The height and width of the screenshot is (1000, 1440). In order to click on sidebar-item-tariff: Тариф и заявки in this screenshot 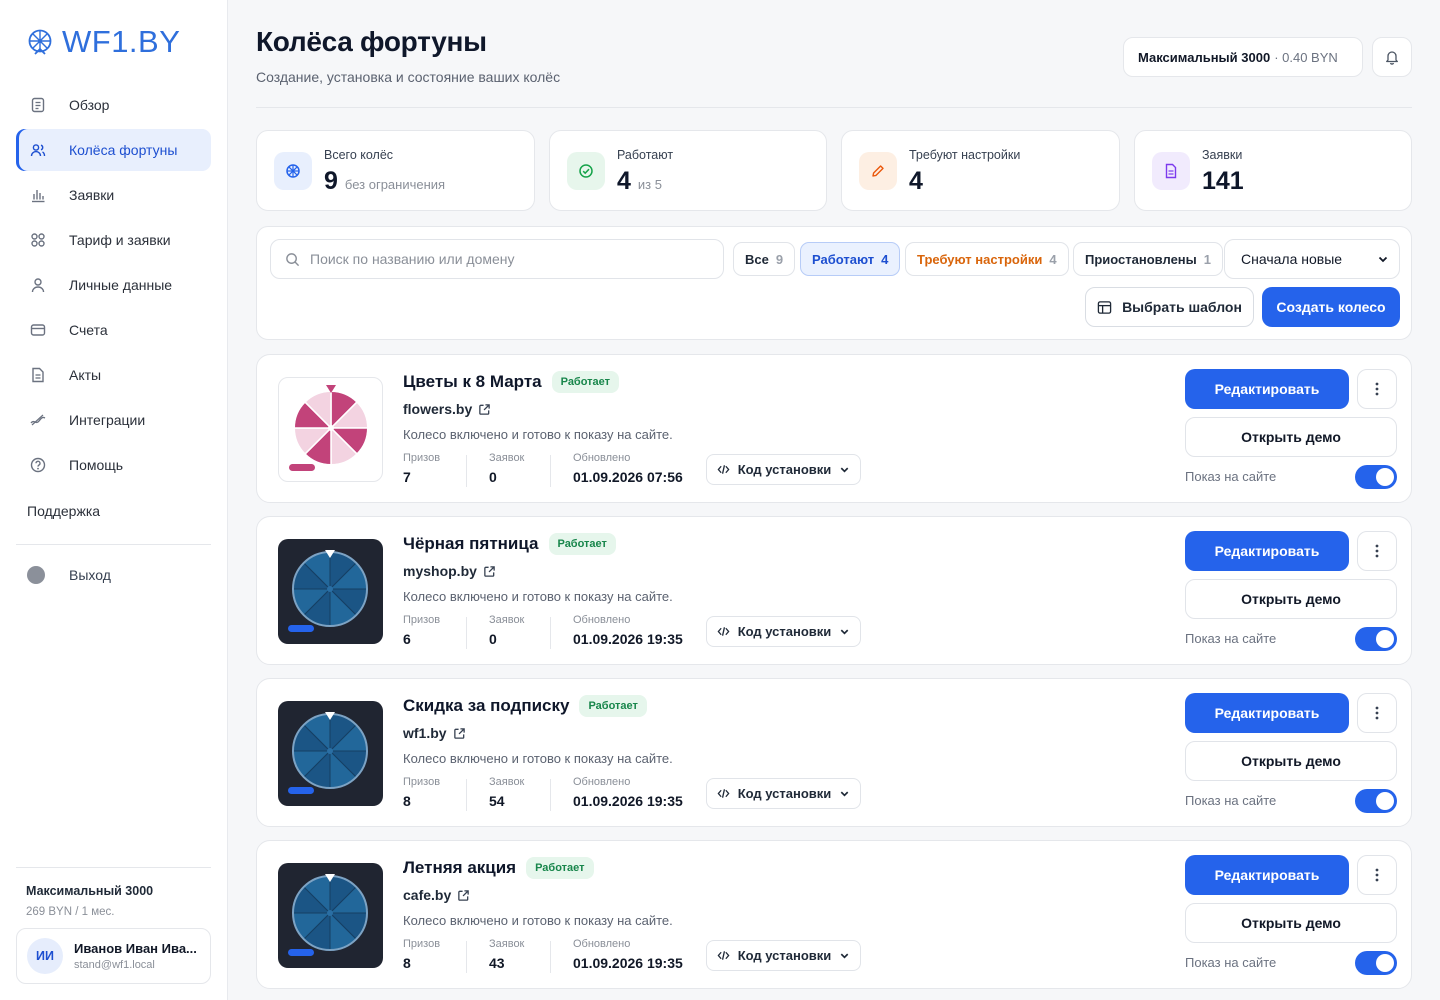, I will do `click(113, 240)`.